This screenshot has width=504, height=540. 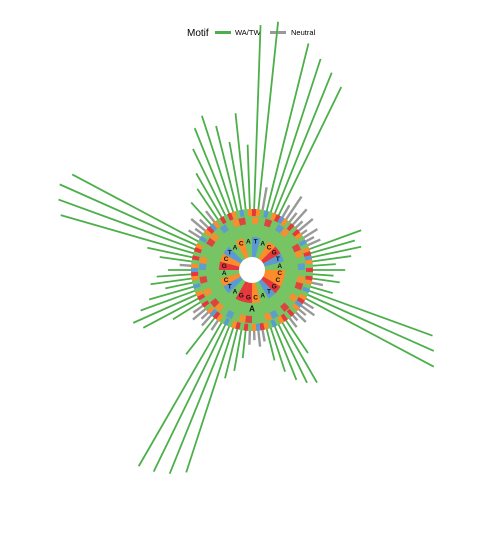 I want to click on legend: Motif WA/TW Neutral, so click(x=251, y=33).